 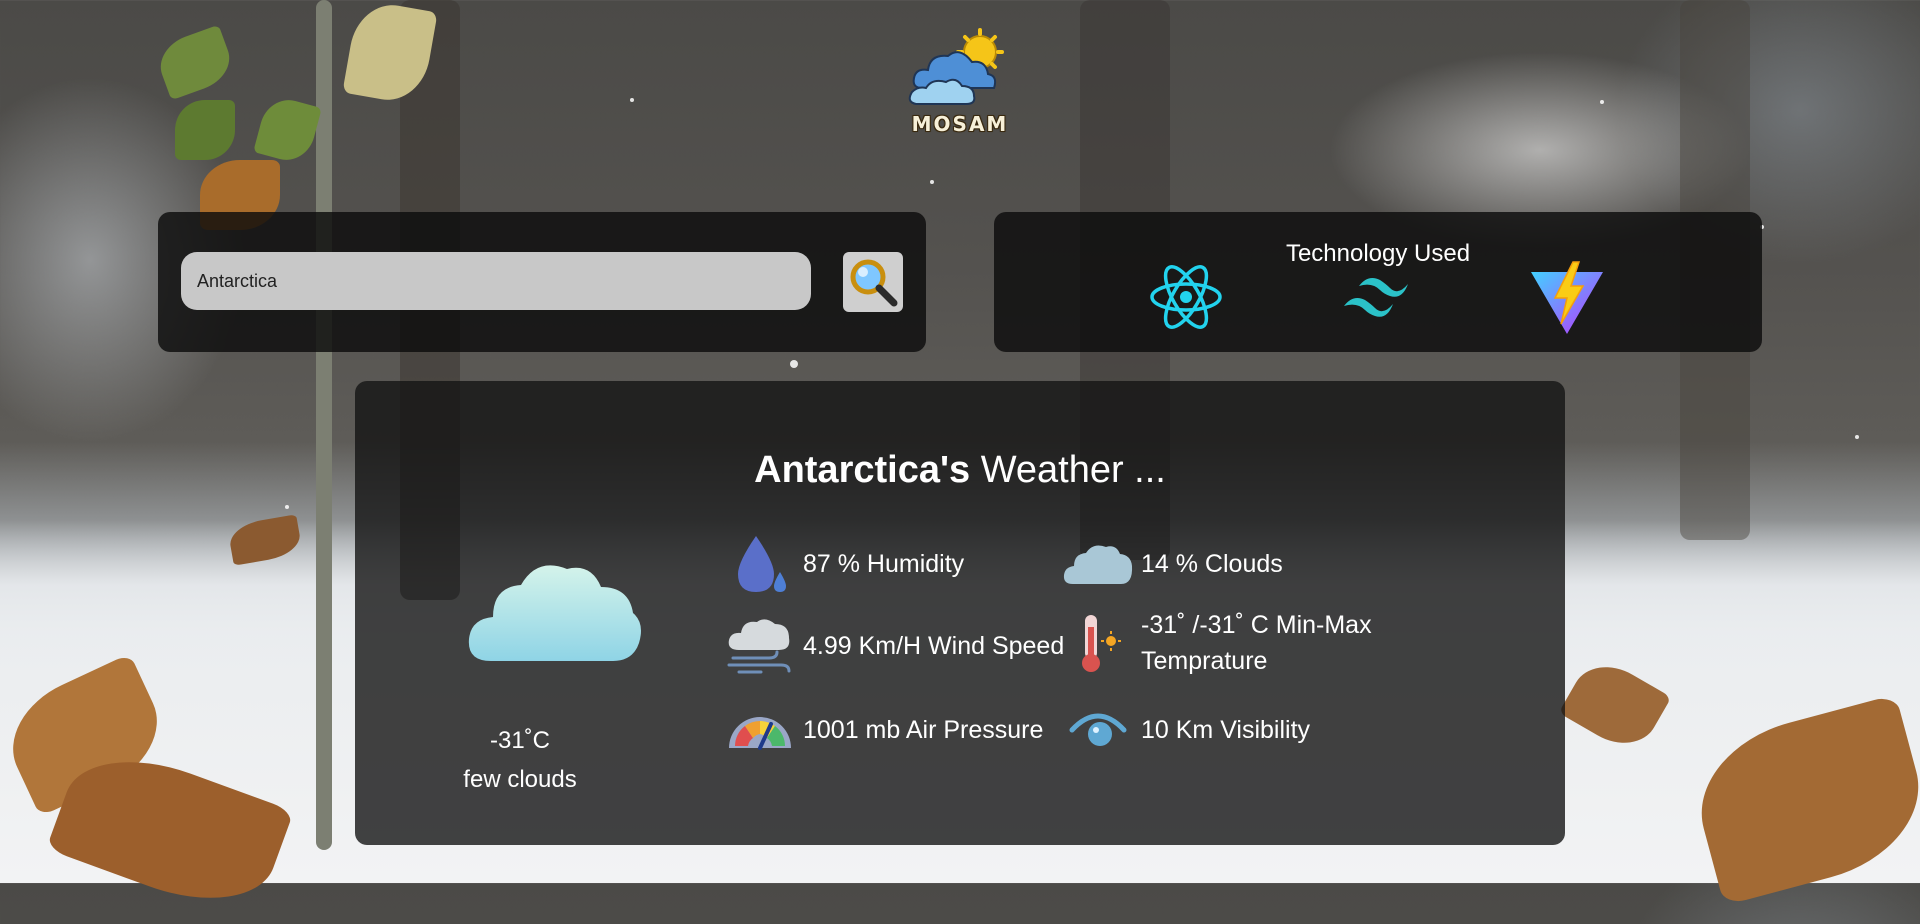 I want to click on temperature-block: -31˚C few clouds, so click(x=520, y=760).